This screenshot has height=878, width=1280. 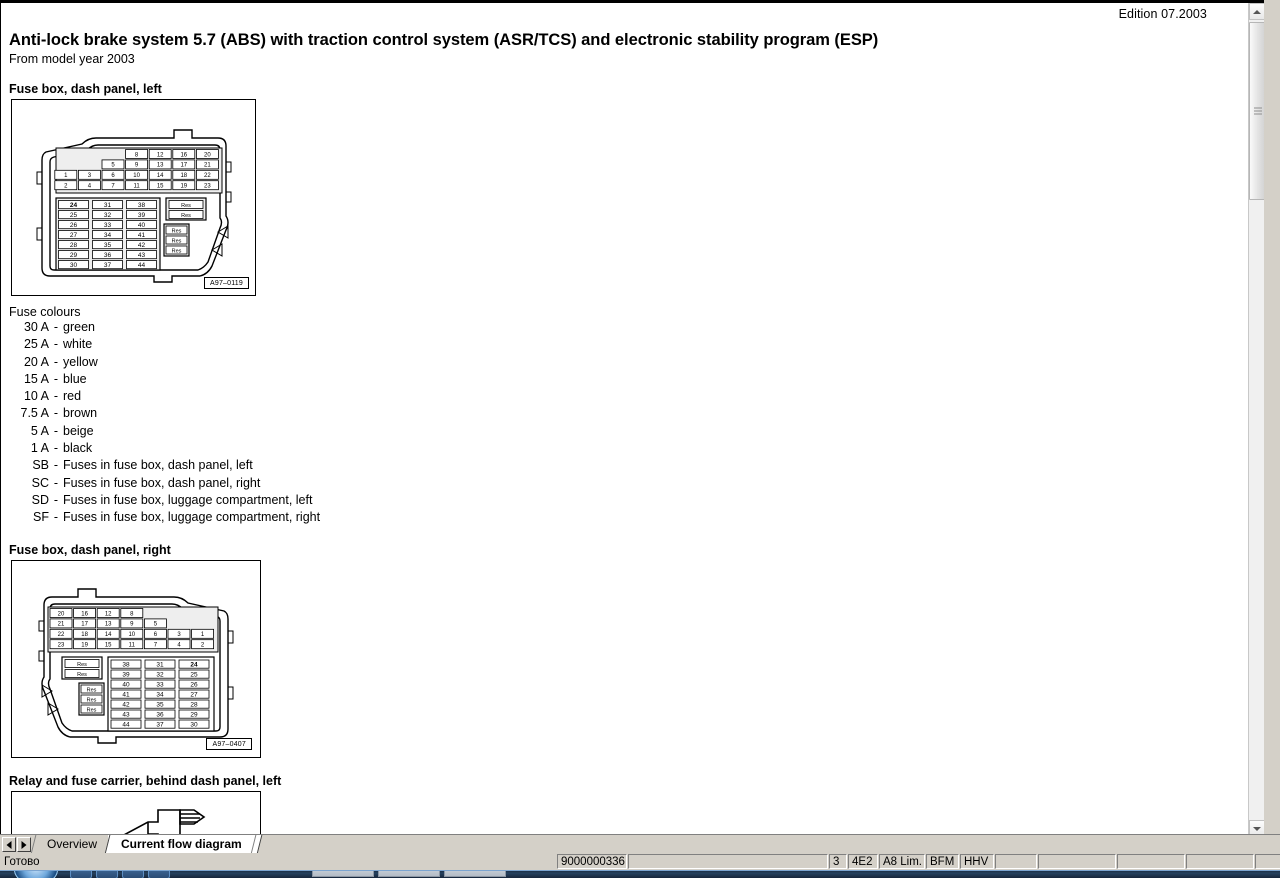 I want to click on fuse-colour-key: SC, so click(x=40, y=482).